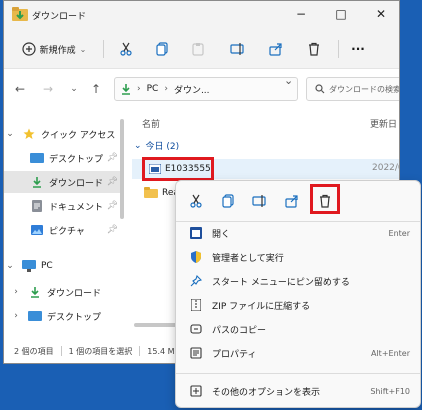 This screenshot has height=410, width=422. What do you see at coordinates (162, 49) in the screenshot?
I see `copy-button` at bounding box center [162, 49].